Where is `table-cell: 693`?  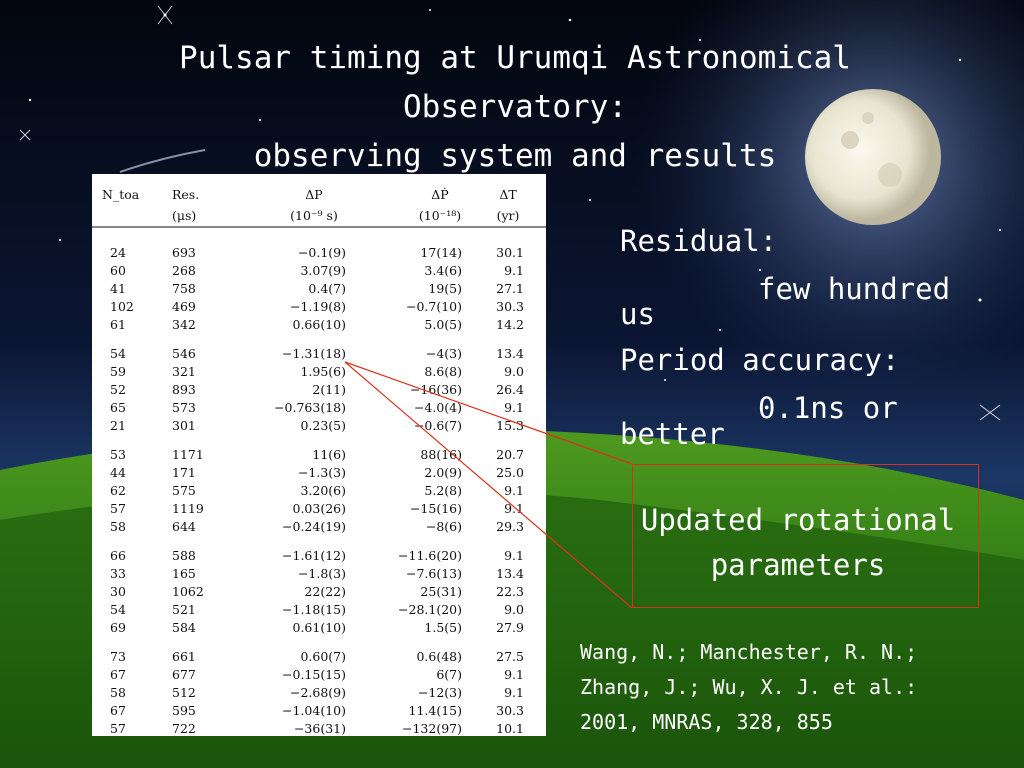 table-cell: 693 is located at coordinates (184, 252).